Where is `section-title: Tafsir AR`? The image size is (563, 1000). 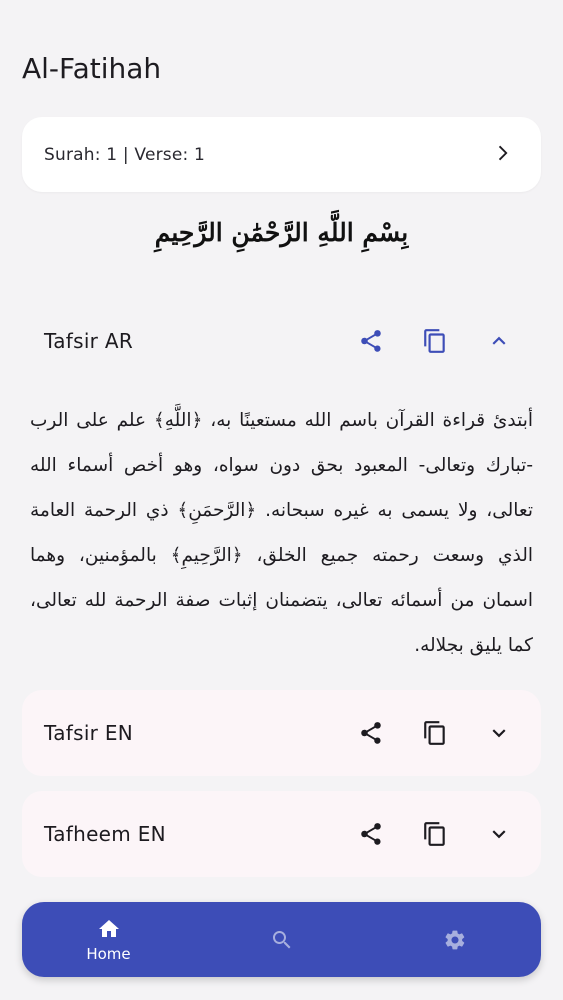
section-title: Tafsir AR is located at coordinates (89, 341).